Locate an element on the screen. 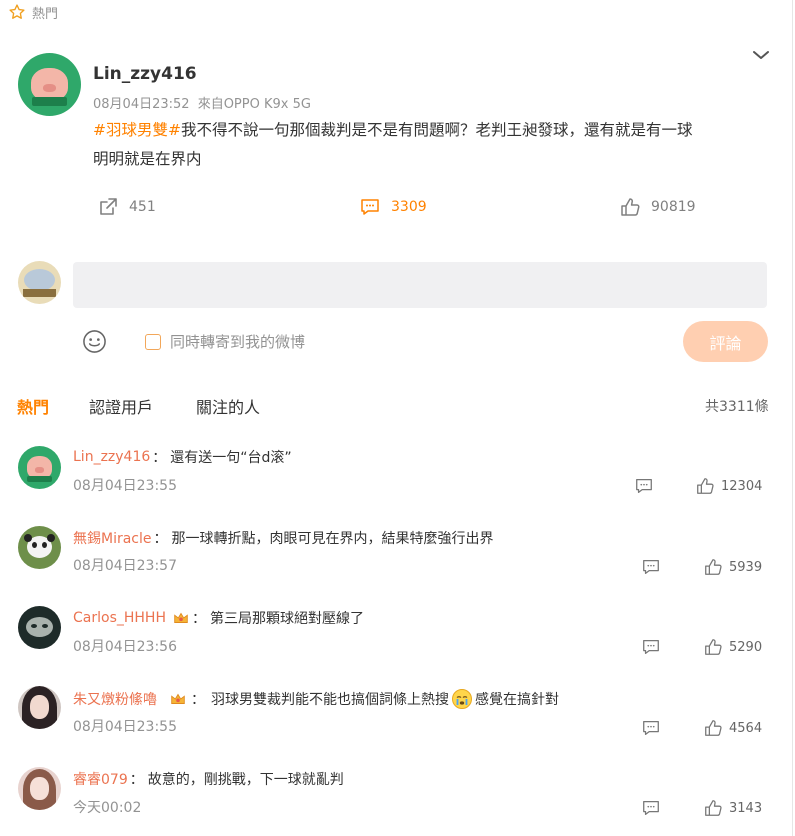 Image resolution: width=795 pixels, height=836 pixels. chevron-down-icon is located at coordinates (761, 55).